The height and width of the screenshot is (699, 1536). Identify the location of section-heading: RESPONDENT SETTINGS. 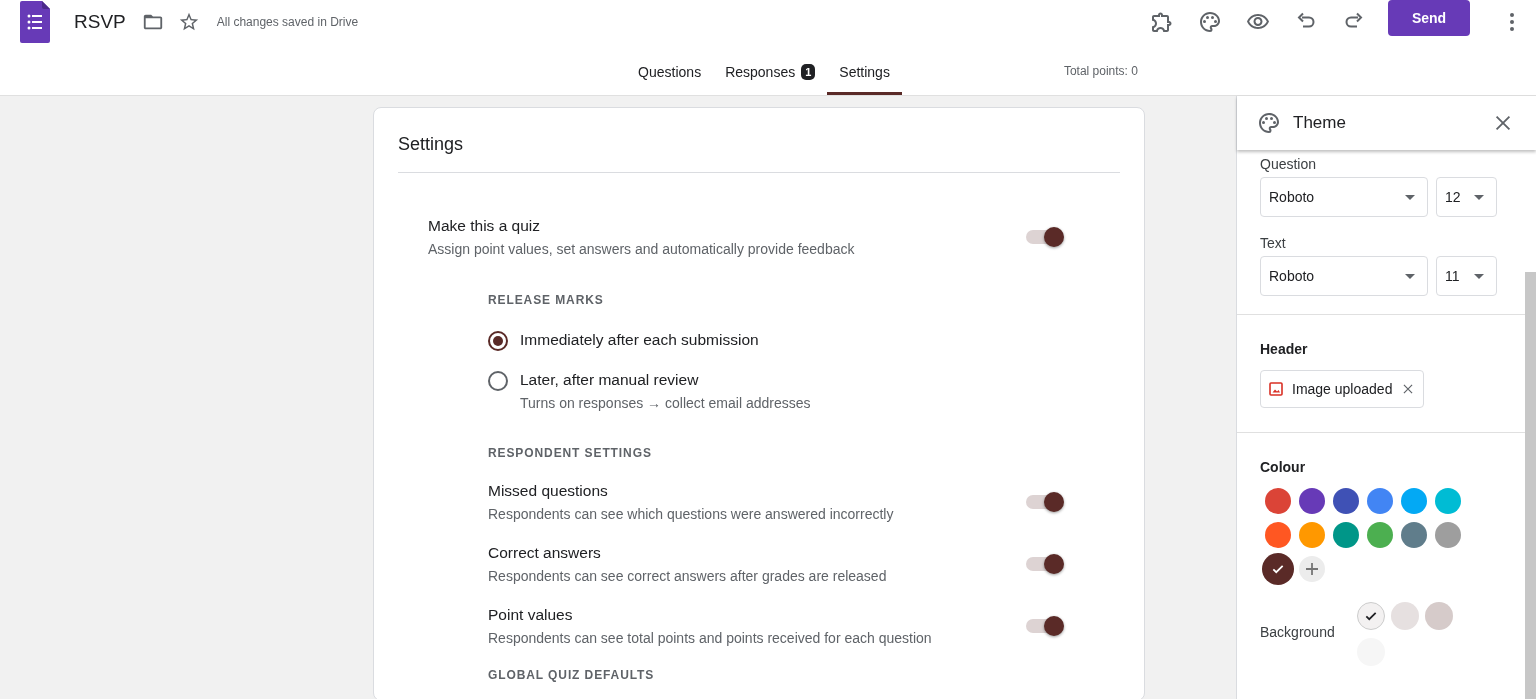
(570, 453).